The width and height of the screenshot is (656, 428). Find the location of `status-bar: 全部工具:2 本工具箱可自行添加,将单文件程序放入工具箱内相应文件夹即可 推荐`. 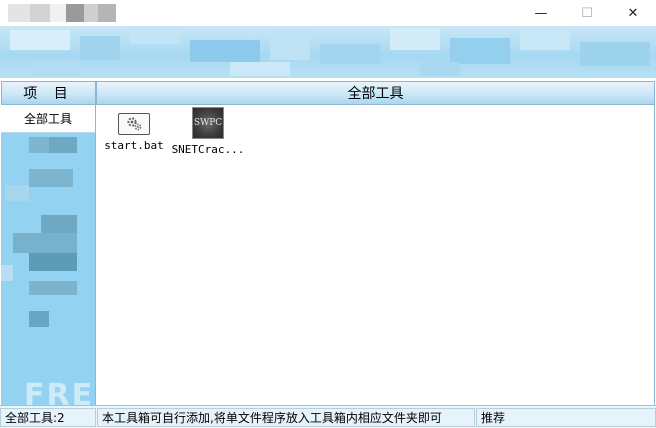

status-bar: 全部工具:2 本工具箱可自行添加,将单文件程序放入工具箱内相应文件夹即可 推荐 is located at coordinates (328, 416).